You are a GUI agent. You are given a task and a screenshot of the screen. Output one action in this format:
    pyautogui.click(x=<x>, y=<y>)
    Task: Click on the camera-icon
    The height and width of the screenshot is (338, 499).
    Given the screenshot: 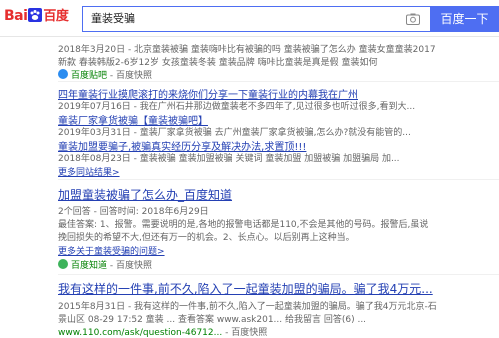 What is the action you would take?
    pyautogui.click(x=413, y=19)
    